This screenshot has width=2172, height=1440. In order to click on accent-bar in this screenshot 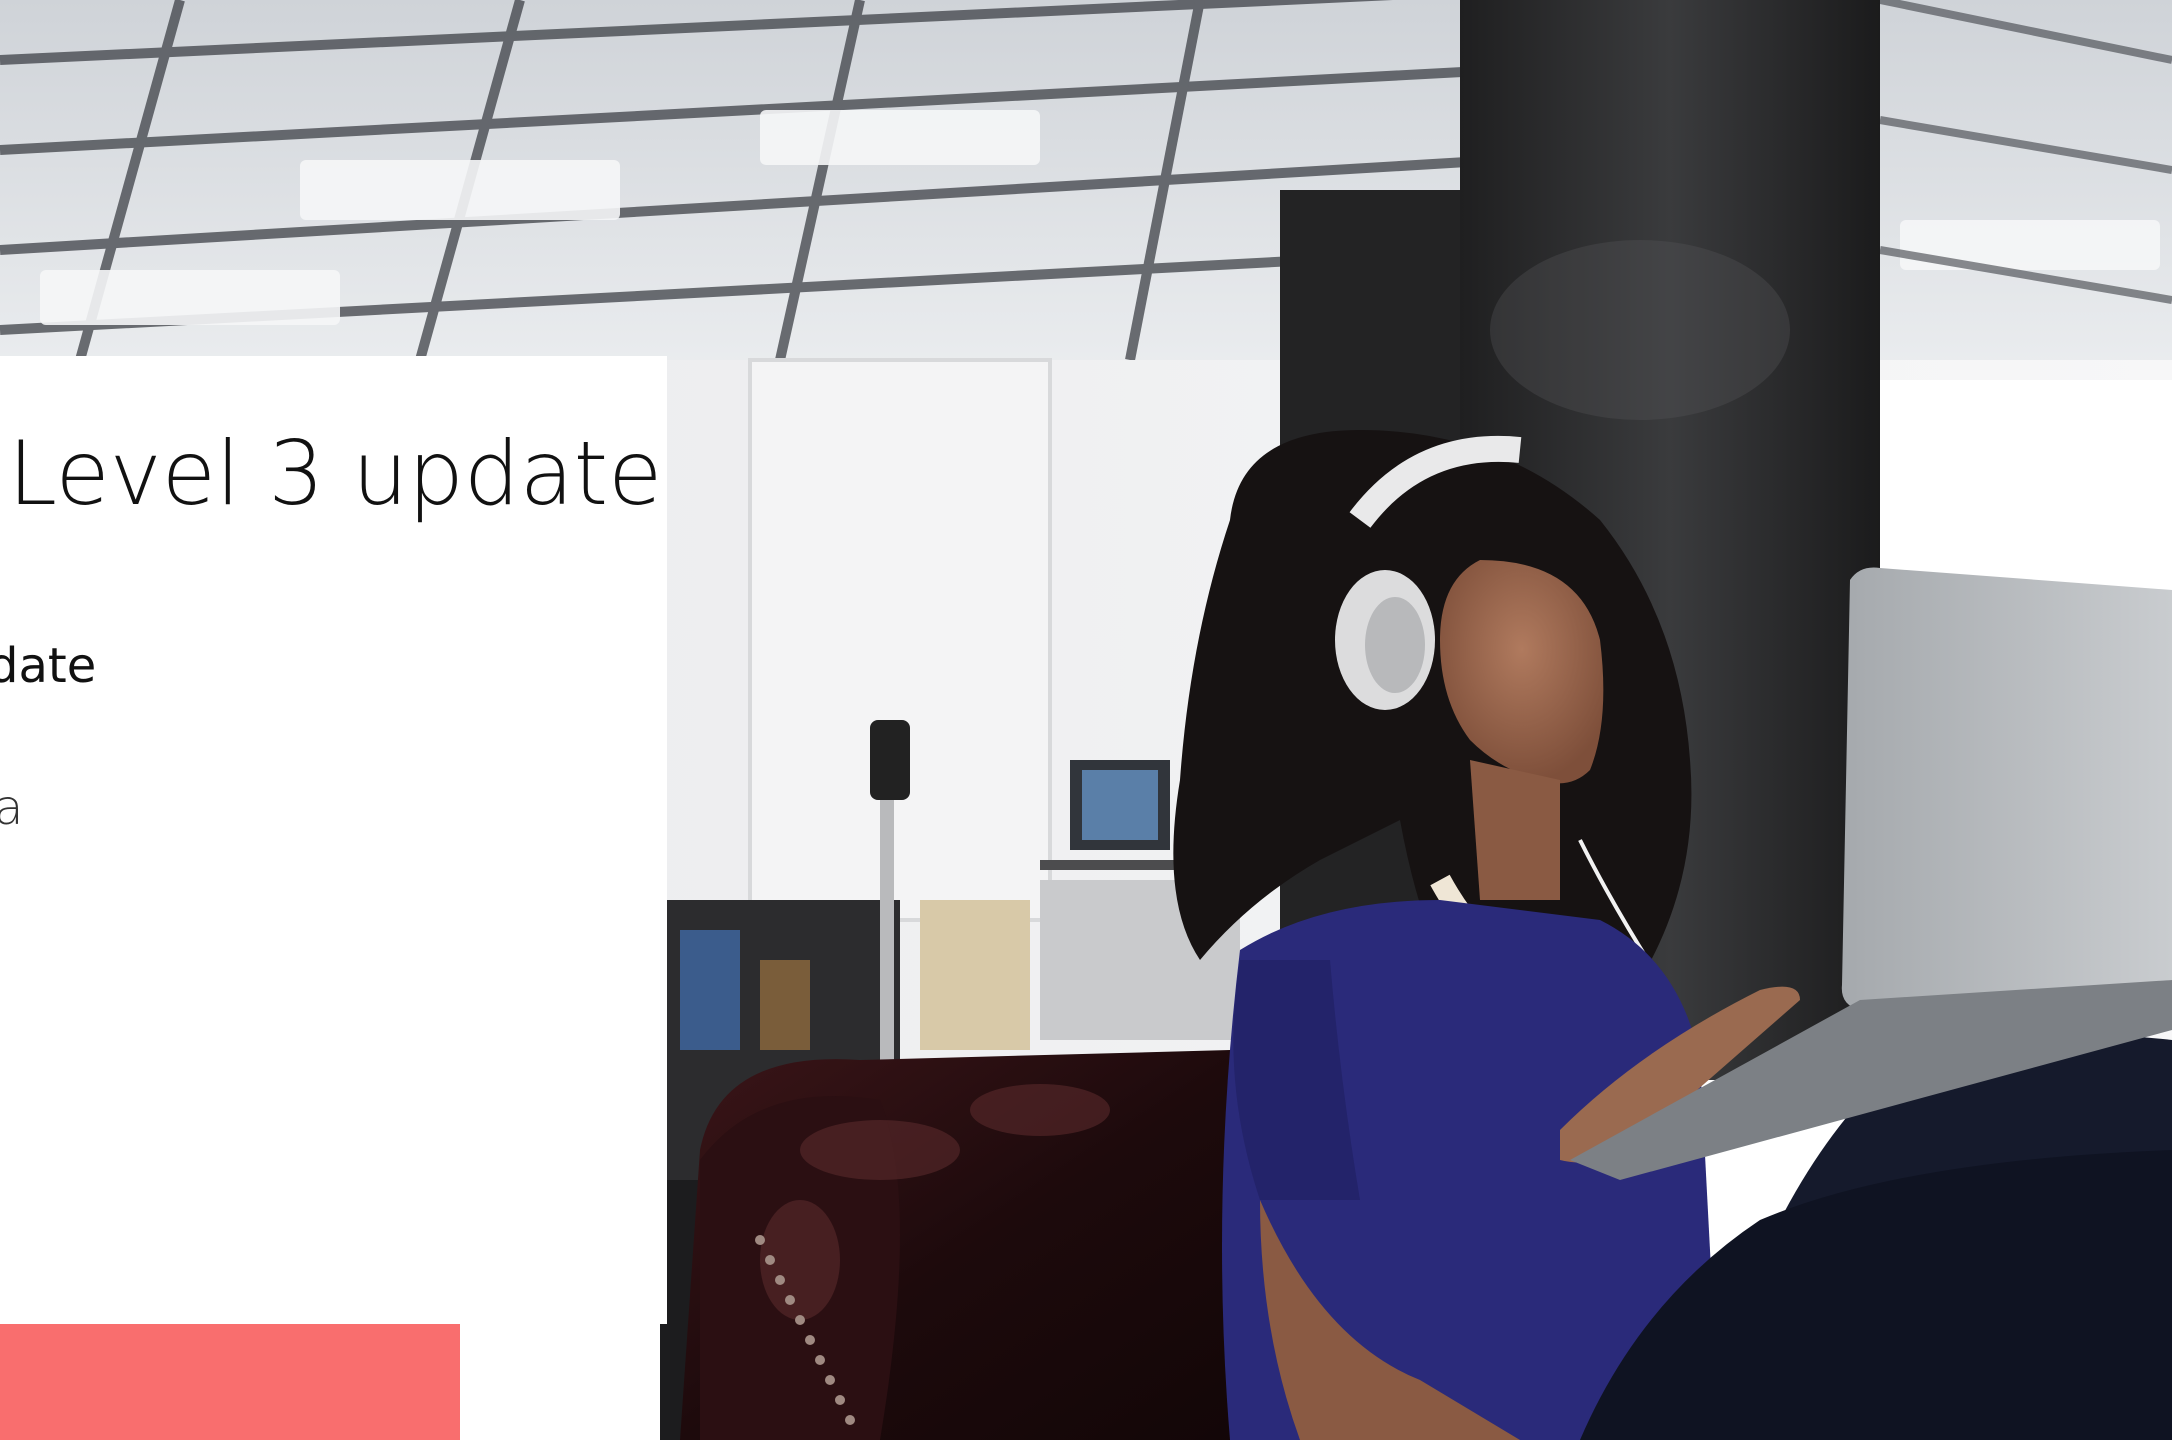, I will do `click(230, 1382)`.